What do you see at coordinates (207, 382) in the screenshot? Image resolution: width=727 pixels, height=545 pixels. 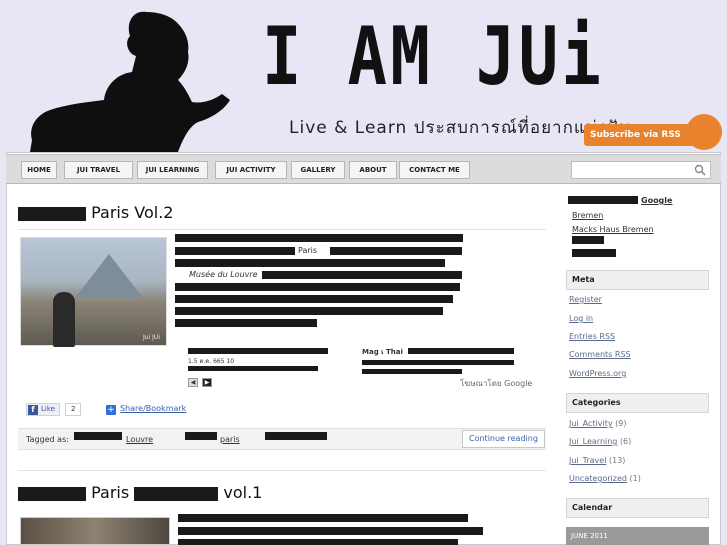 I see `next-arrow-icon: ▶` at bounding box center [207, 382].